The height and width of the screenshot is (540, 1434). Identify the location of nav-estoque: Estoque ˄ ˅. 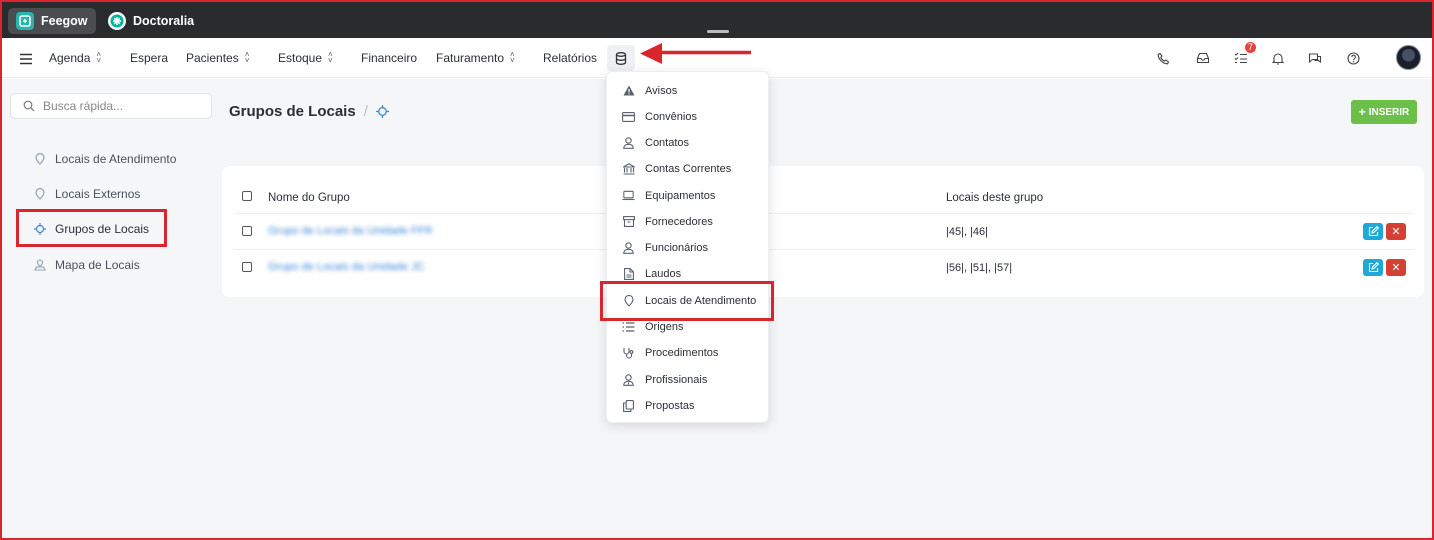
(305, 58).